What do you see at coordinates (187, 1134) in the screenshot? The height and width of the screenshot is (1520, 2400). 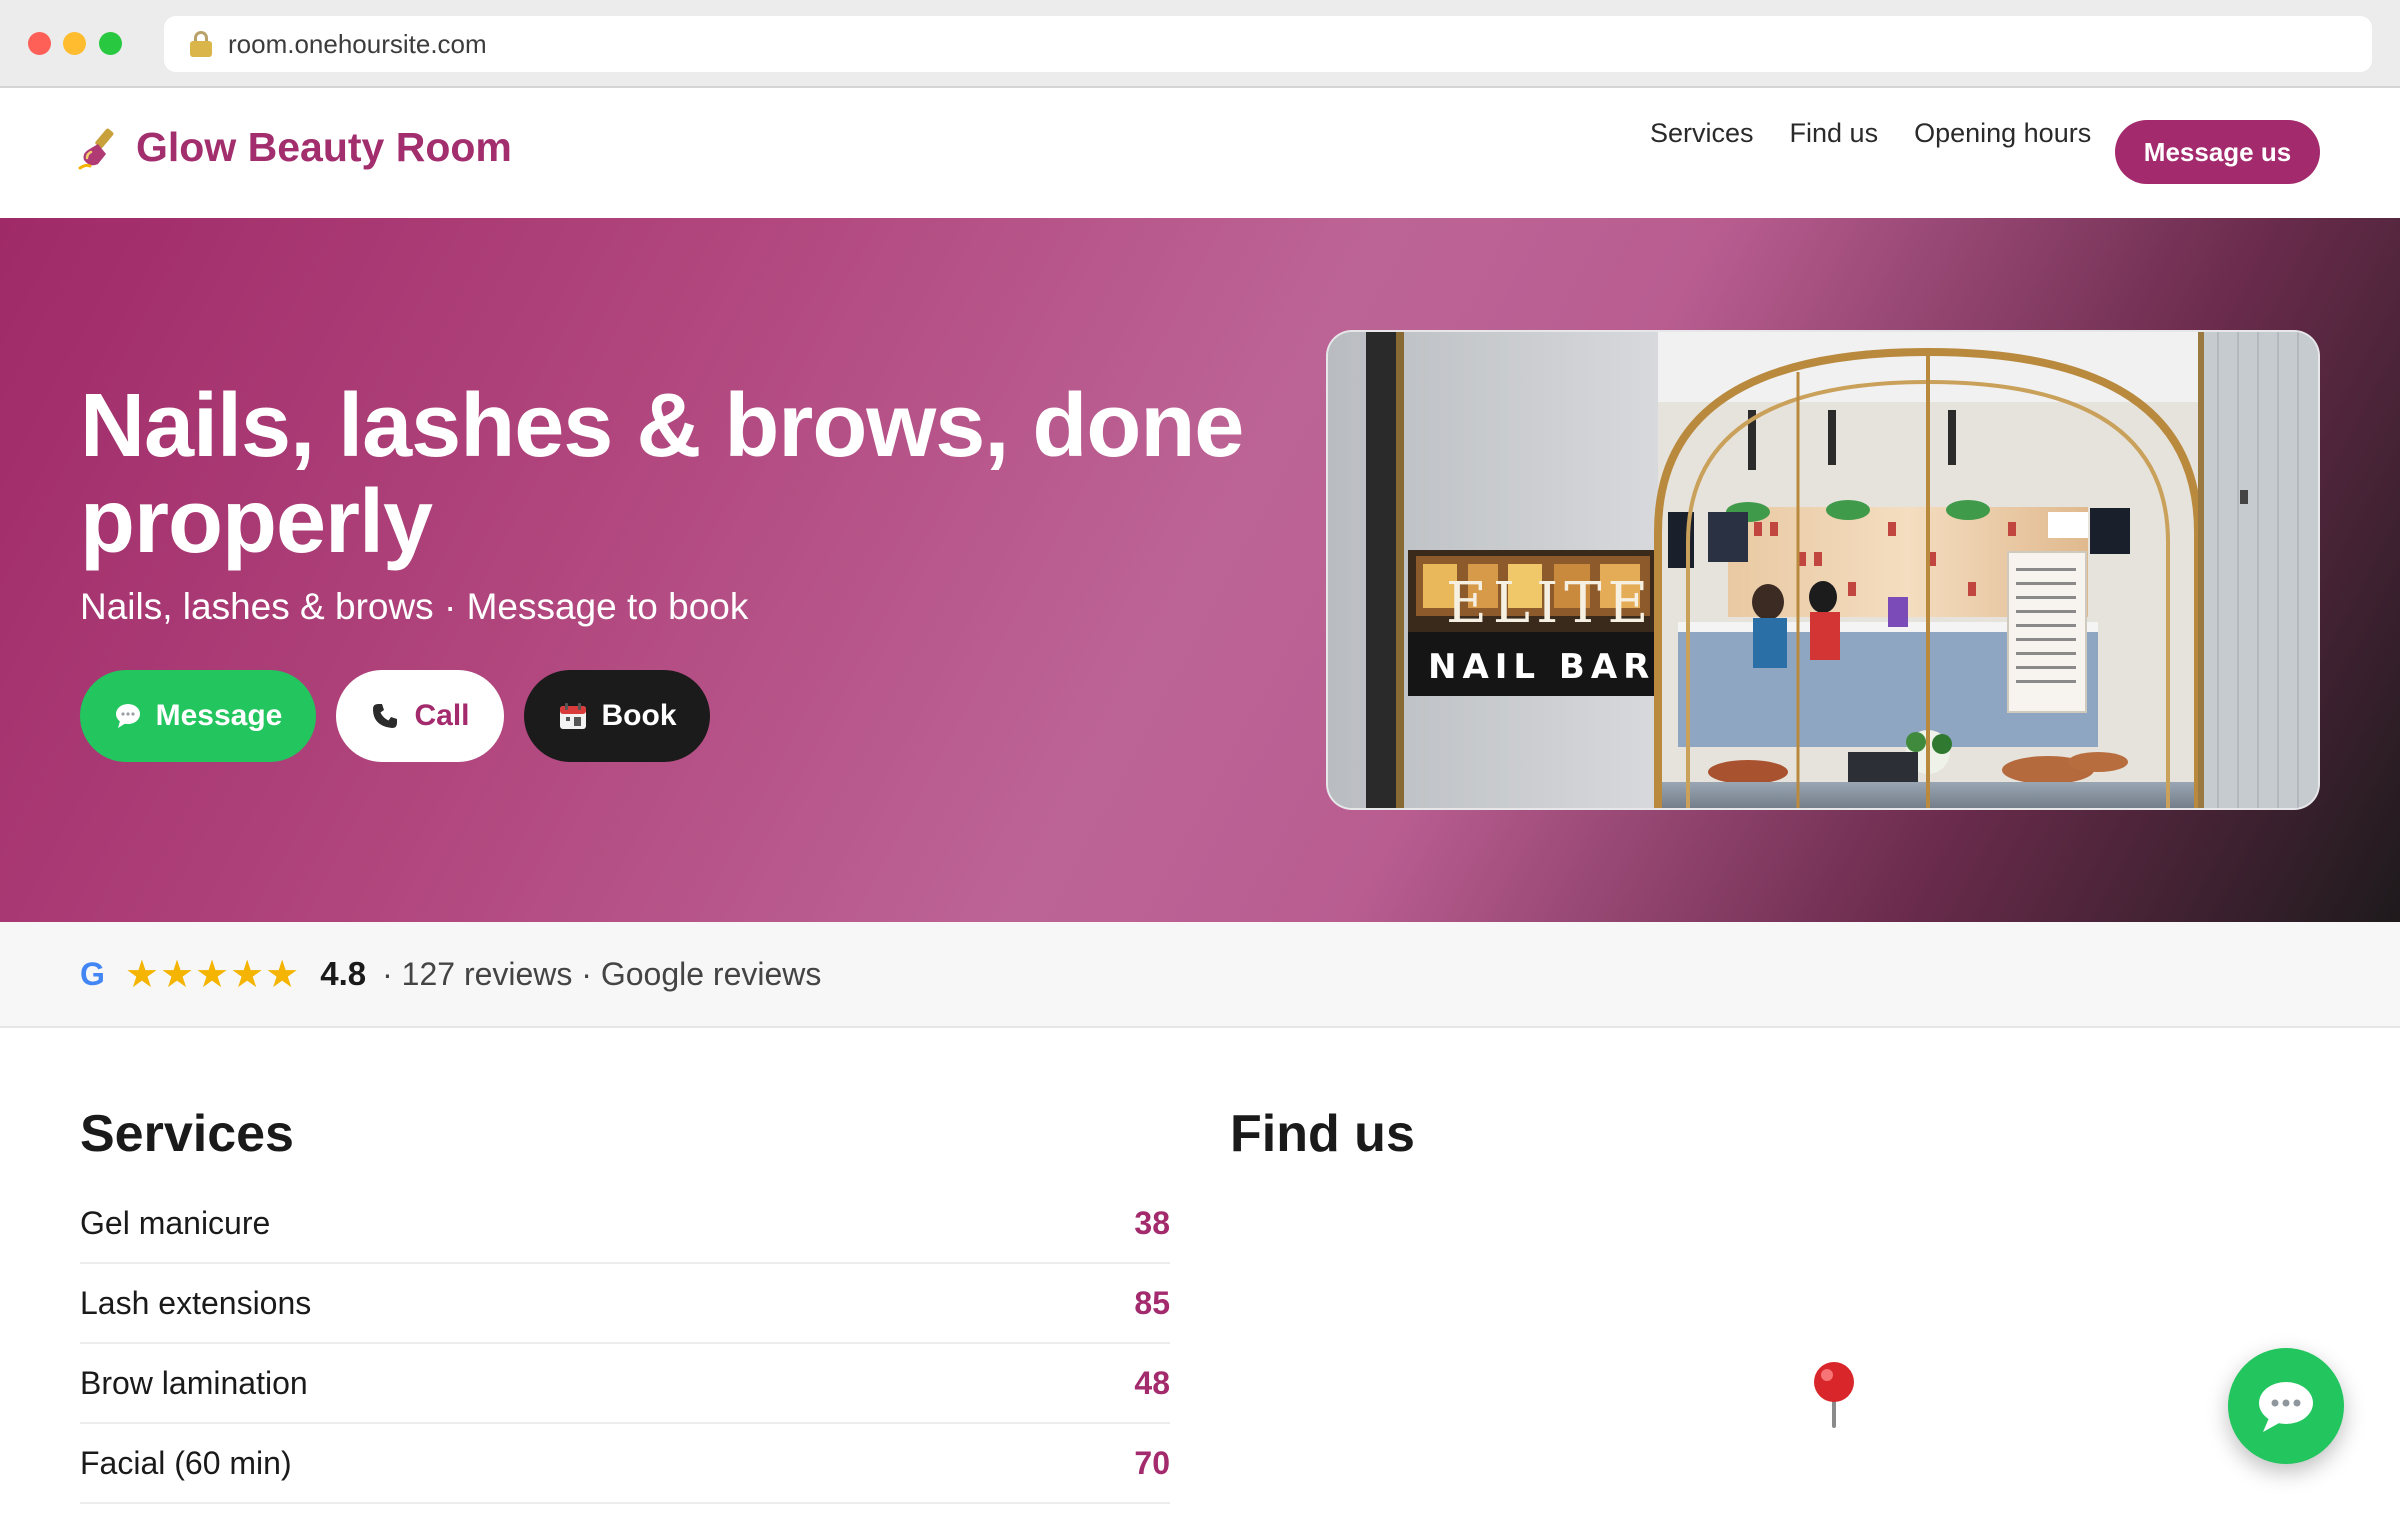 I see `services-title: Services` at bounding box center [187, 1134].